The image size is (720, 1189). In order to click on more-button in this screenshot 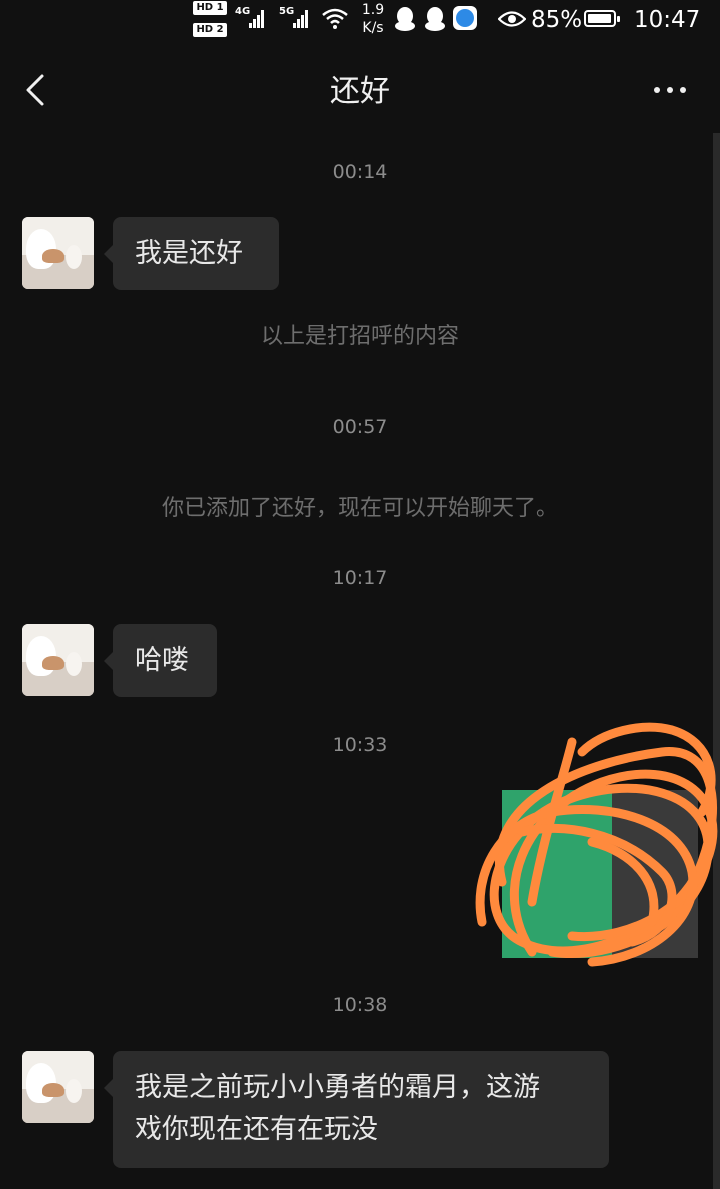, I will do `click(670, 90)`.